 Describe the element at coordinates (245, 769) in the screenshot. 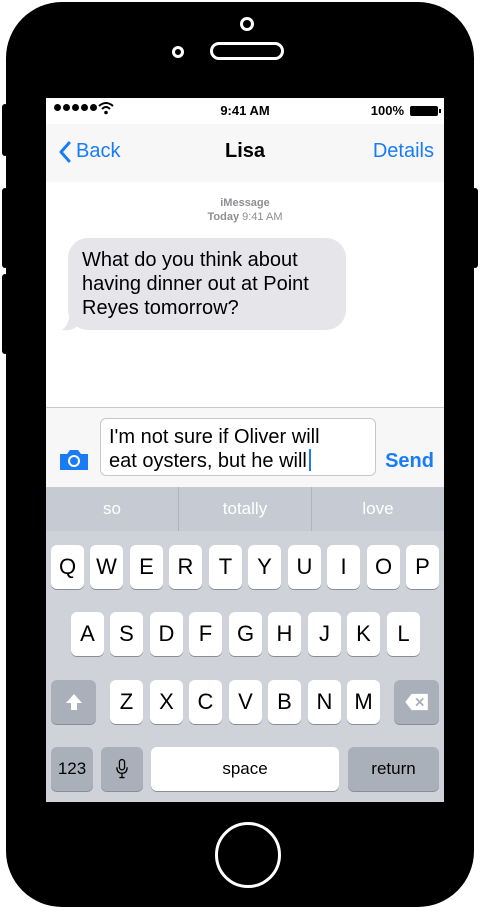

I see `space-key: space` at that location.